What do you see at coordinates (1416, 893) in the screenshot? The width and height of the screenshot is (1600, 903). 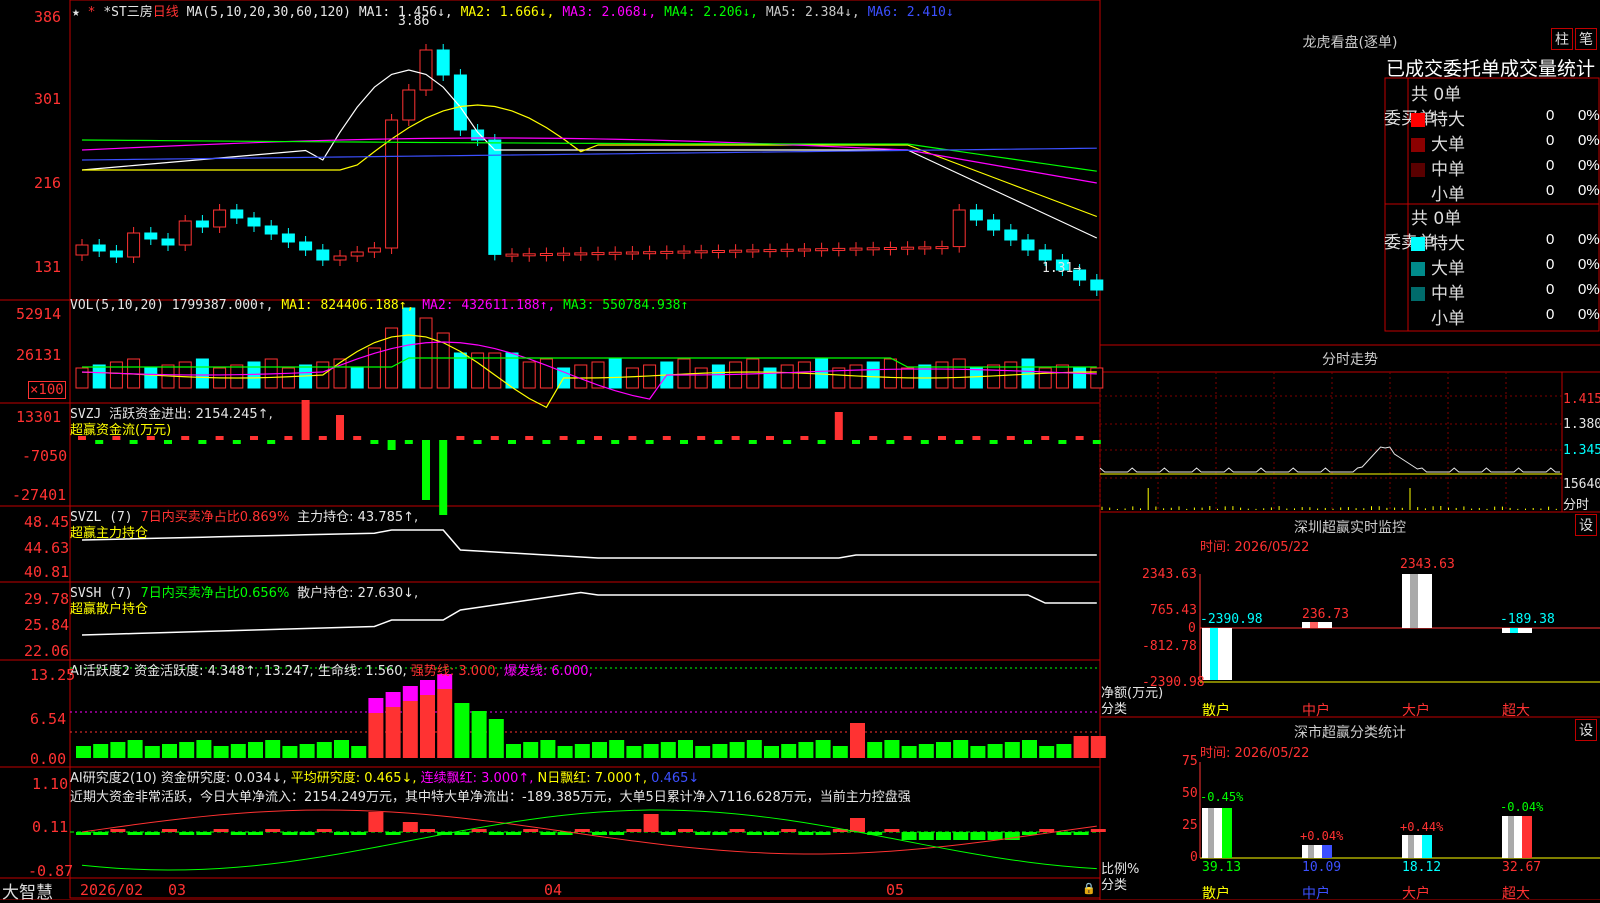 I see `classify-category: 大户` at bounding box center [1416, 893].